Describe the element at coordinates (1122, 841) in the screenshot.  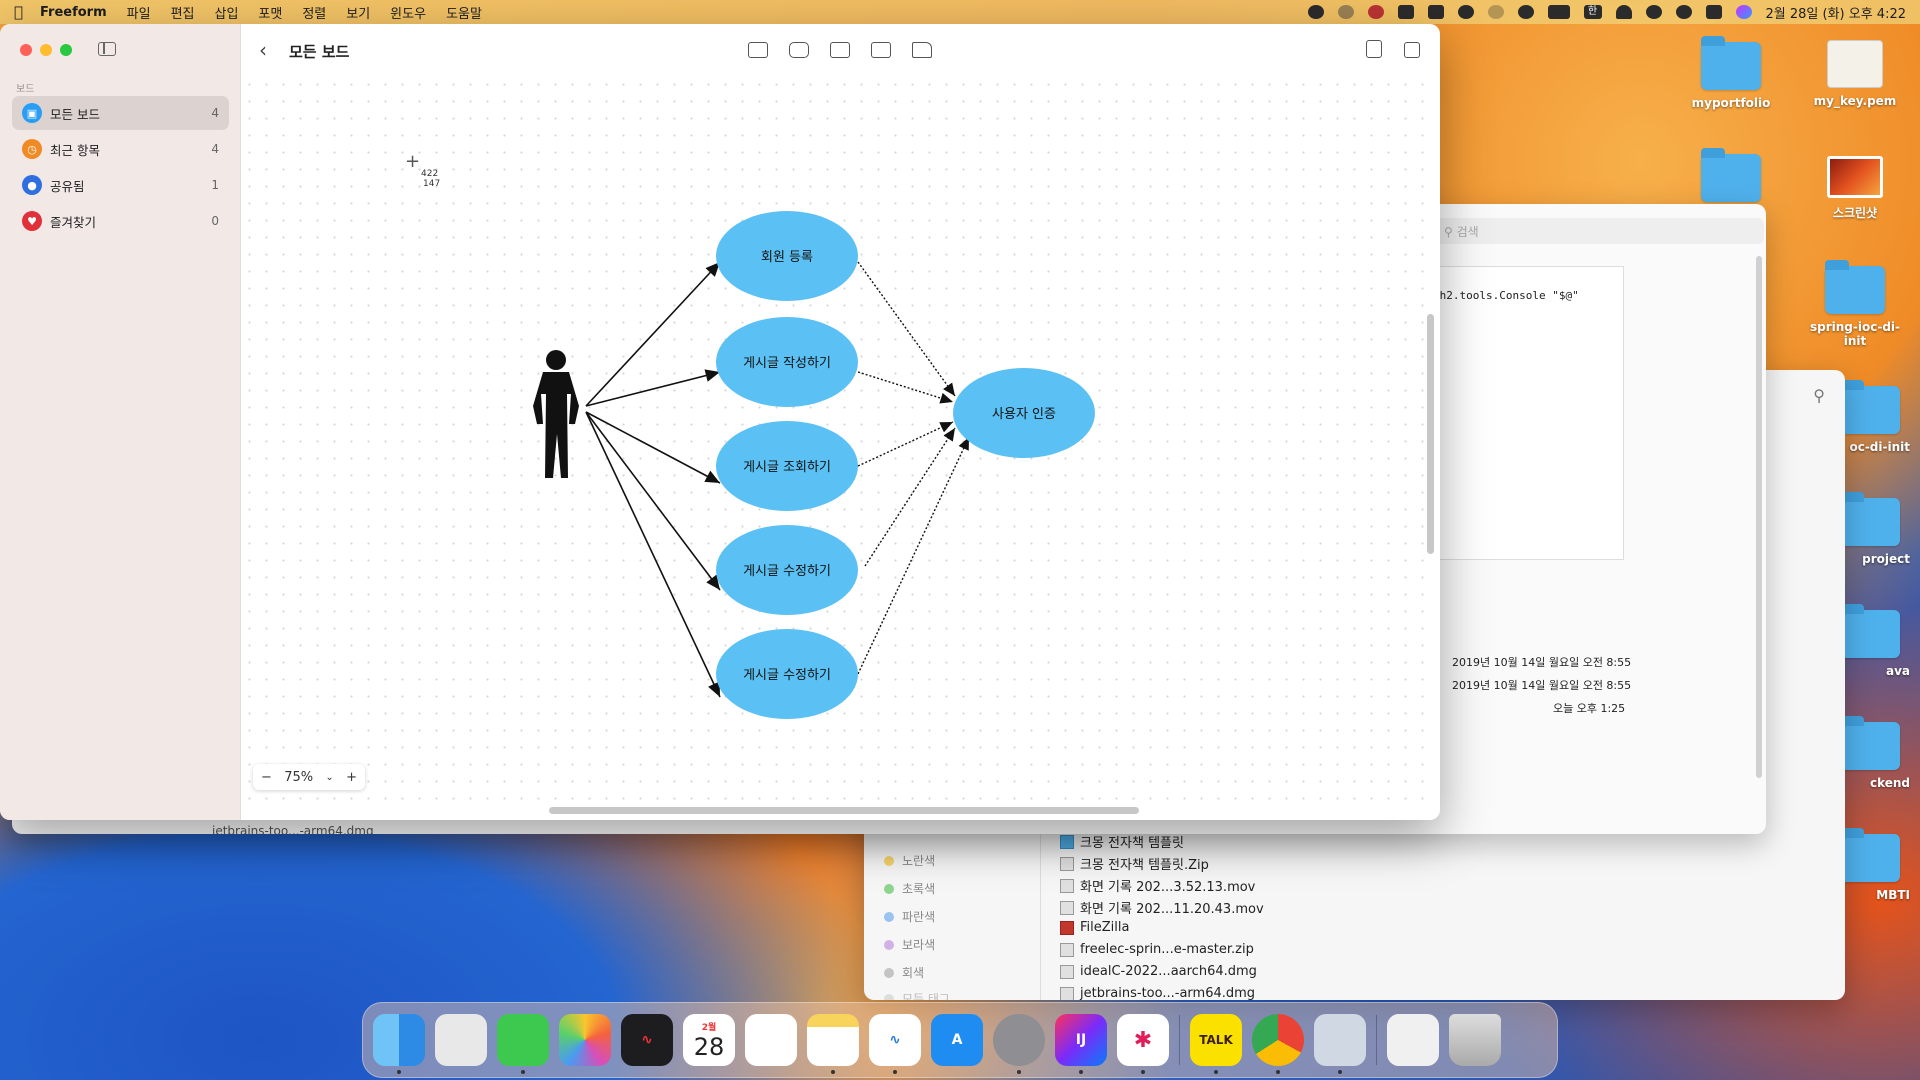
I see `file-item: 크몽 전자책 템플릿` at that location.